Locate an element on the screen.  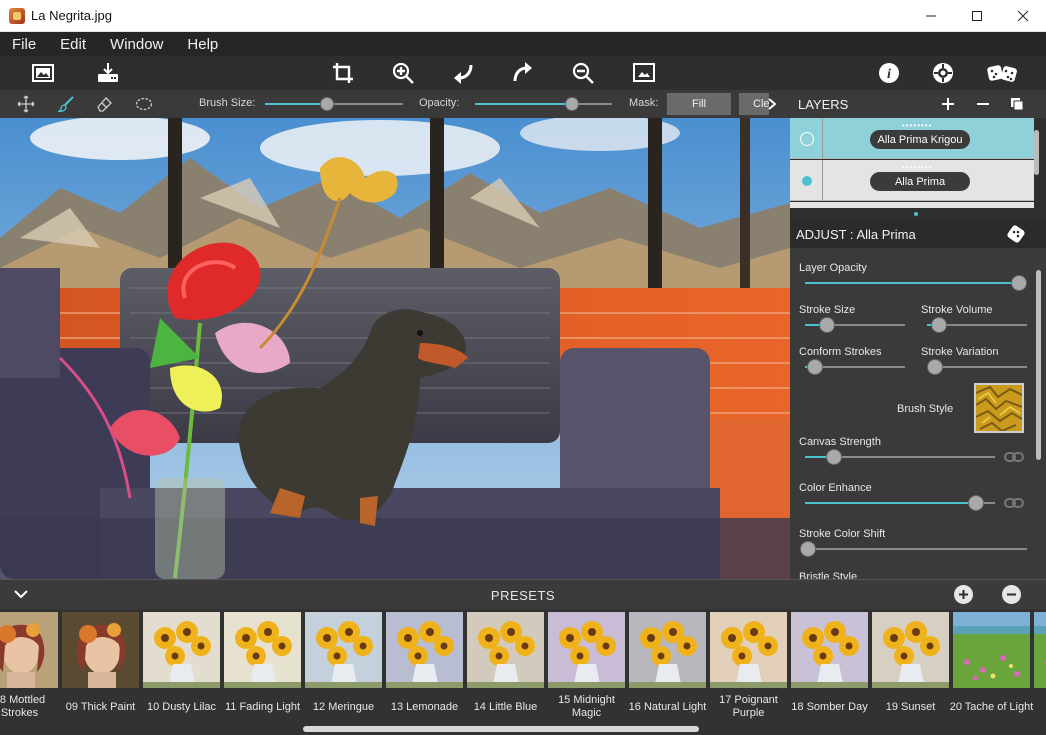
adjust-title: ADJUST : Alla Prima is located at coordinates (856, 234).